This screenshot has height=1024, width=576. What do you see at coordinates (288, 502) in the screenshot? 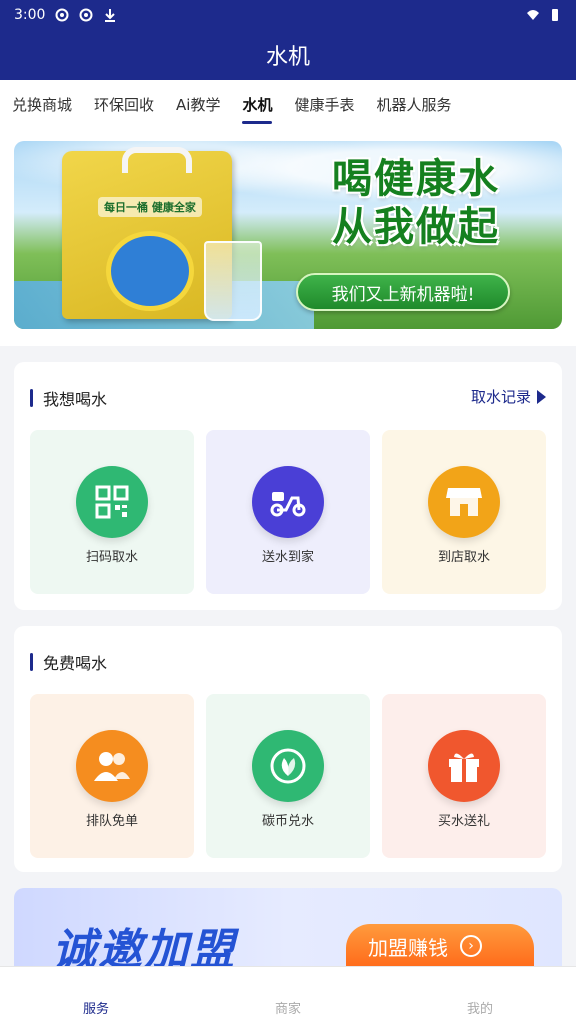
I see `scooter-icon` at bounding box center [288, 502].